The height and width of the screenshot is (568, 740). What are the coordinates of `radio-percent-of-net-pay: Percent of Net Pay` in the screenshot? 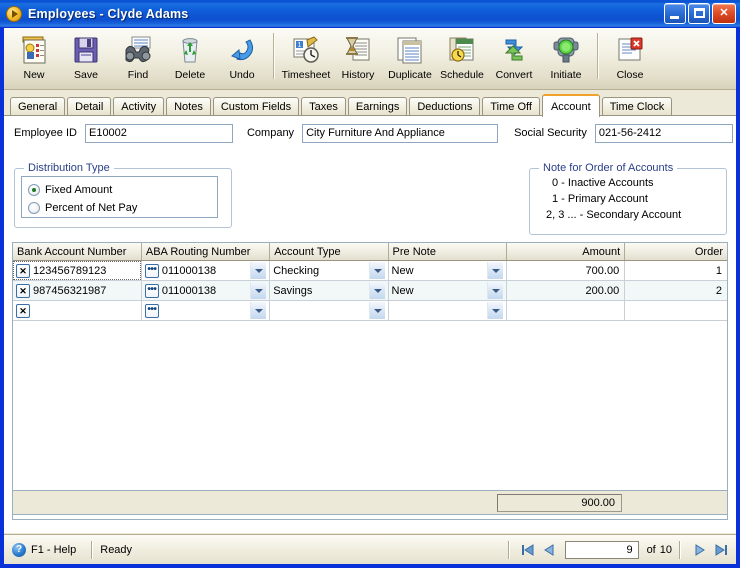 It's located at (122, 207).